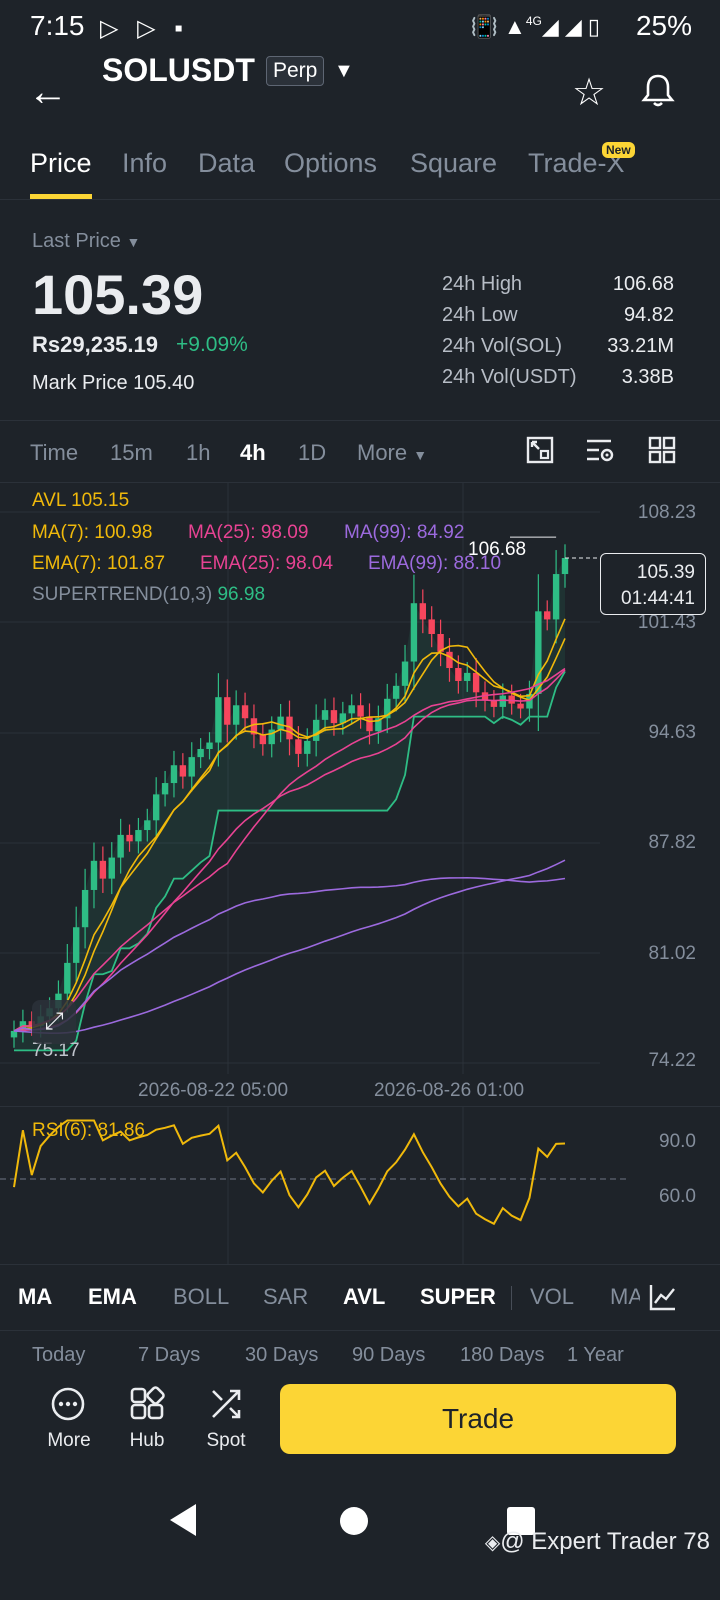 The width and height of the screenshot is (720, 1600). Describe the element at coordinates (552, 1297) in the screenshot. I see `indicator-vol: VOL` at that location.